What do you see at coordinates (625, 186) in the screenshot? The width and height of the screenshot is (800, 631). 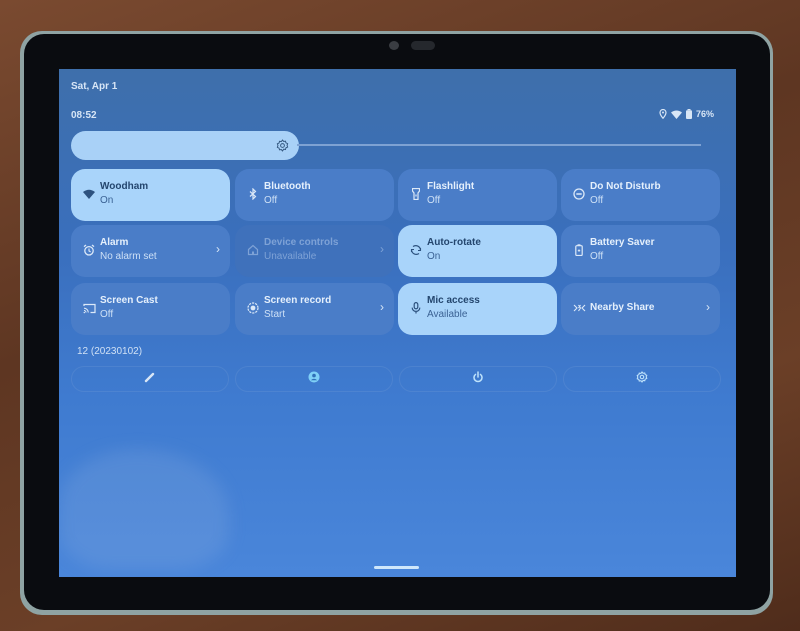 I see `tile-label: Do Not Disturb` at bounding box center [625, 186].